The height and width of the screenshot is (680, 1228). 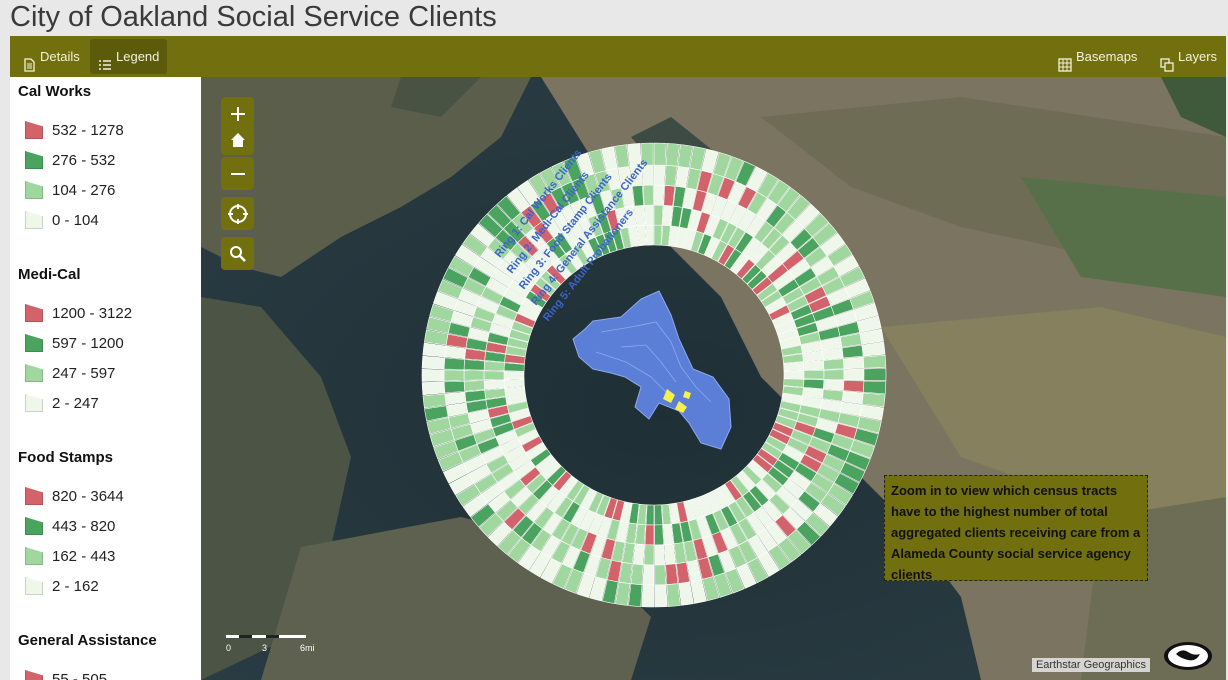 What do you see at coordinates (109, 586) in the screenshot?
I see `legend-item: 2 - 162` at bounding box center [109, 586].